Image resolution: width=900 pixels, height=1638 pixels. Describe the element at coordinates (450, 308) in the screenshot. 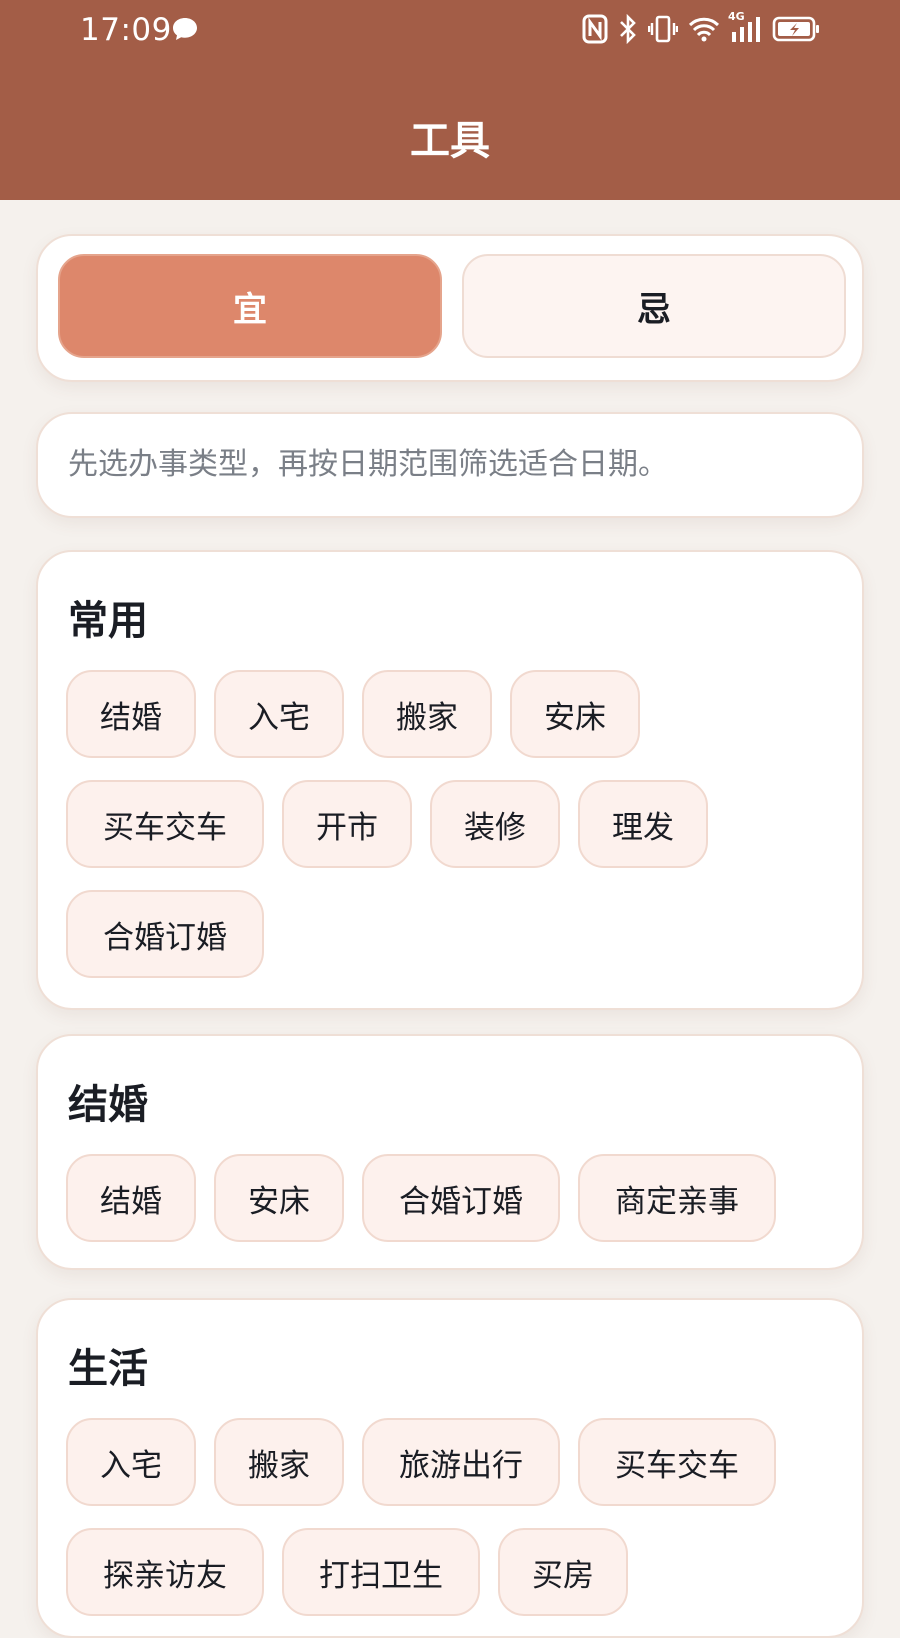

I see `mode-toggle: 宜 忌` at that location.